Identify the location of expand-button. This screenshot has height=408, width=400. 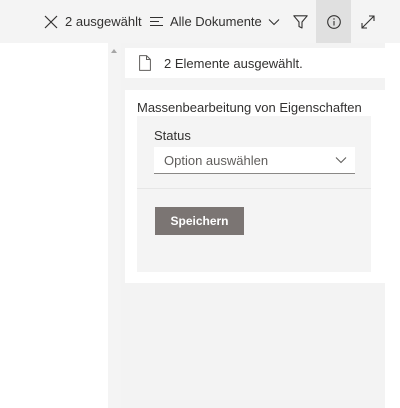
(368, 21).